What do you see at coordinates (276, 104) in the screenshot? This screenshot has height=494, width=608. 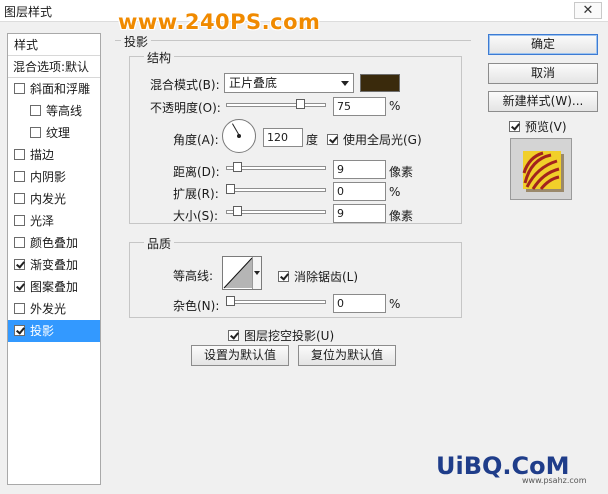 I see `opacity-slider` at bounding box center [276, 104].